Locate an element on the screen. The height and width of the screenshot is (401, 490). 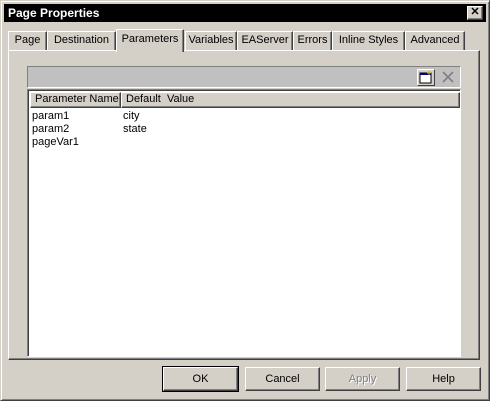
add-row-button is located at coordinates (426, 77).